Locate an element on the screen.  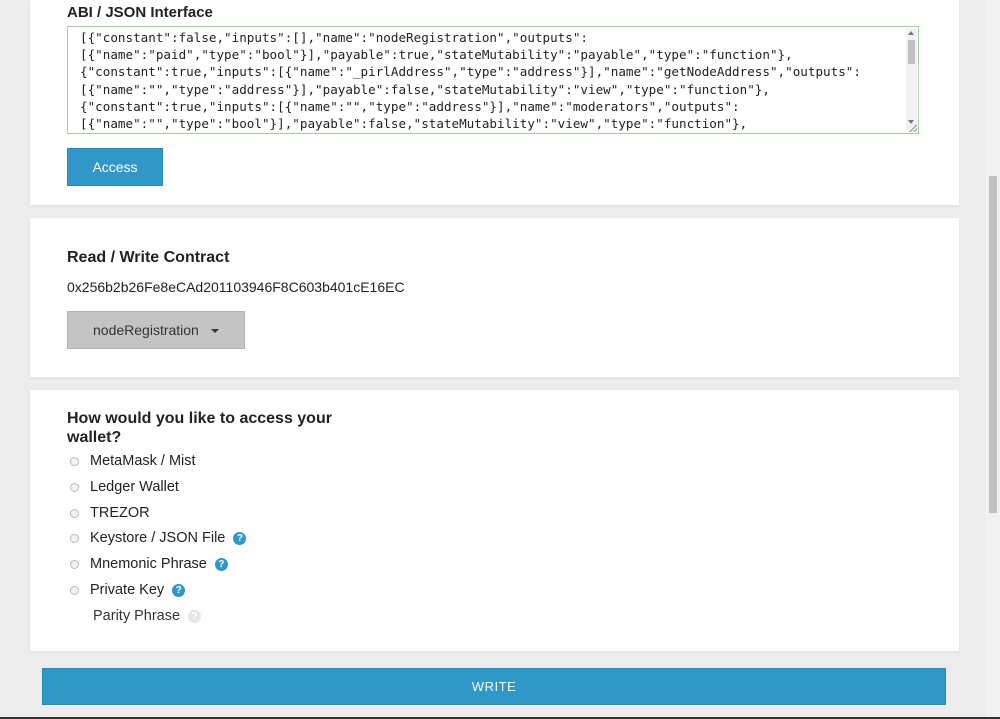
wallet-option-trezor: TREZOR is located at coordinates (110, 513).